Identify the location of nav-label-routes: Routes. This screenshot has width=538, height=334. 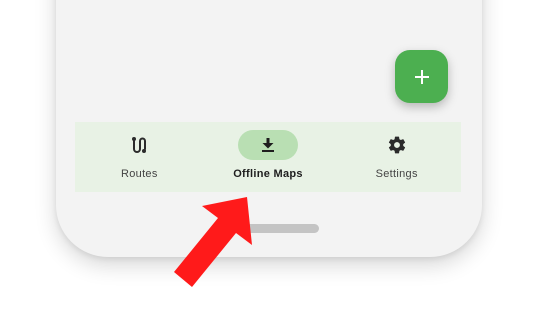
(139, 174).